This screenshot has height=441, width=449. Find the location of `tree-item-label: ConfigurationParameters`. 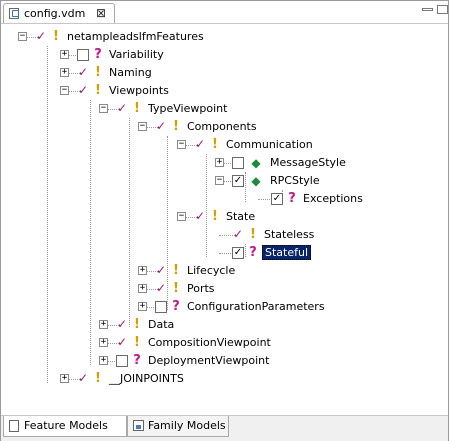

tree-item-label: ConfigurationParameters is located at coordinates (256, 306).